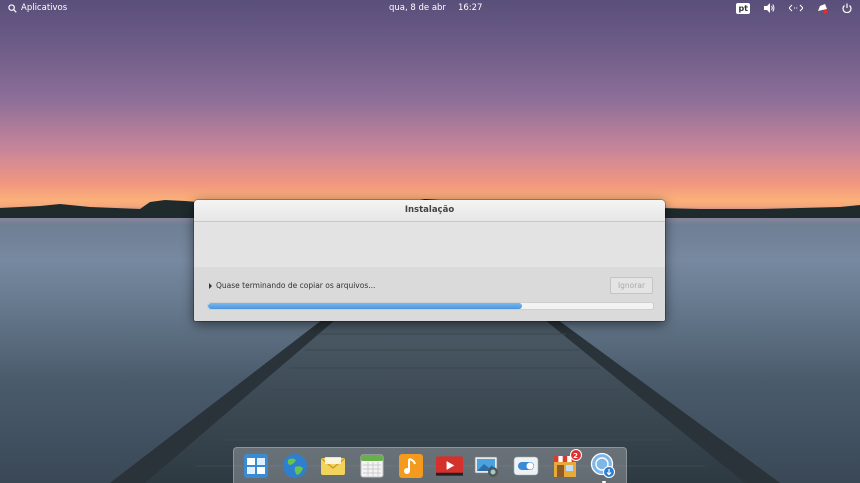  I want to click on windows-grid-icon, so click(256, 465).